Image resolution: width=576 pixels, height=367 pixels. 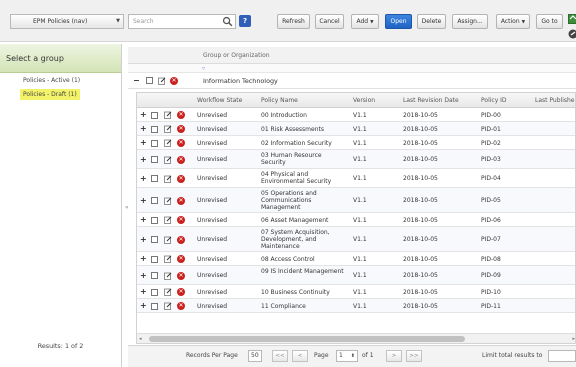 What do you see at coordinates (304, 220) in the screenshot?
I see `policy-name: 06 Asset Management` at bounding box center [304, 220].